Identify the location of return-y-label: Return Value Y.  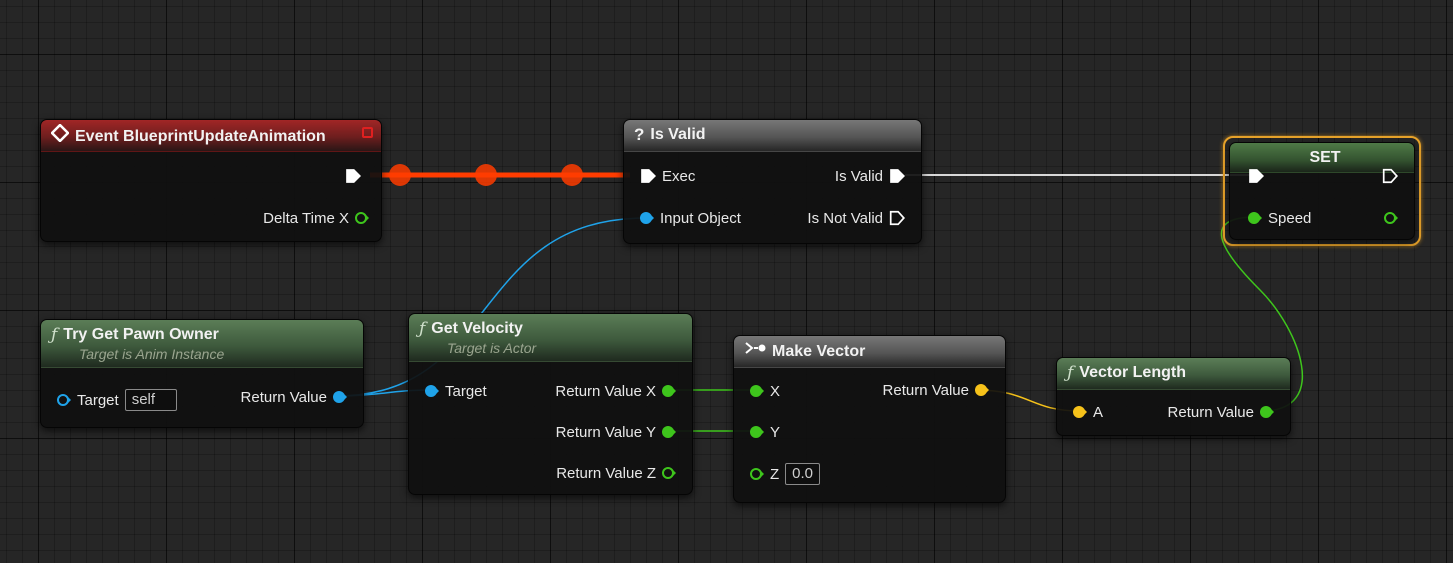
(605, 432).